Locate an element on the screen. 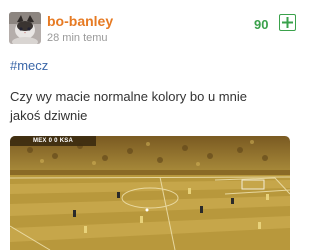 Image resolution: width=320 pixels, height=250 pixels. post-time: 28 min temu is located at coordinates (77, 38).